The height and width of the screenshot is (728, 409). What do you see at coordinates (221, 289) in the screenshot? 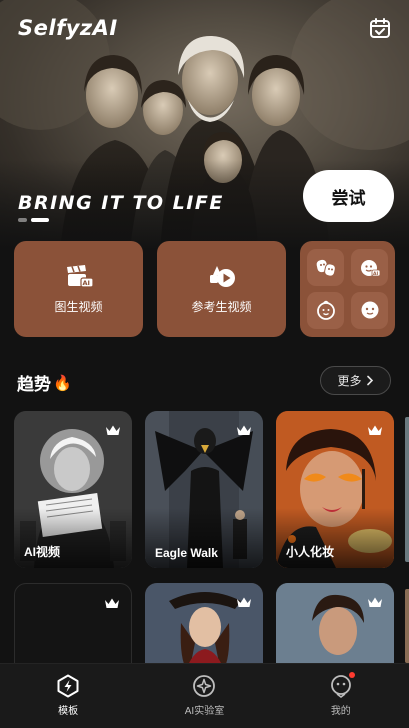
I see `reference-video-card: 参考生视频` at bounding box center [221, 289].